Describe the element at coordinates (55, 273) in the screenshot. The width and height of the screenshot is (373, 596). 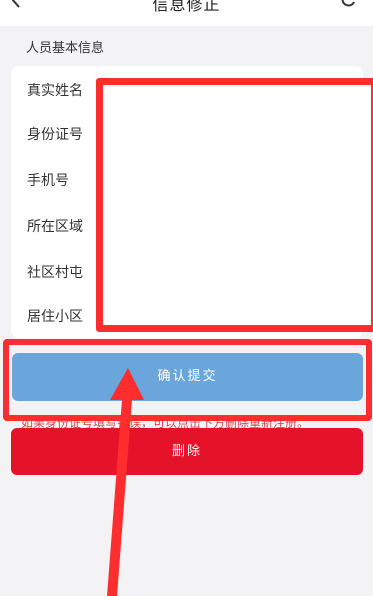
I see `field-label-community: 社区村屯` at that location.